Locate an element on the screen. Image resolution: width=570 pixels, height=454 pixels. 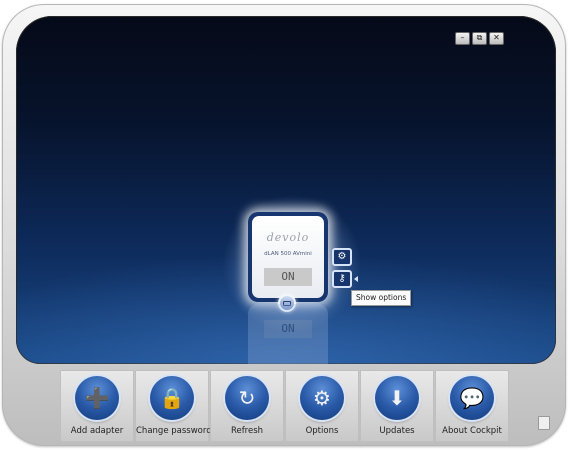
adapter-card: devolo dLAN 500 AVmini ON is located at coordinates (288, 257).